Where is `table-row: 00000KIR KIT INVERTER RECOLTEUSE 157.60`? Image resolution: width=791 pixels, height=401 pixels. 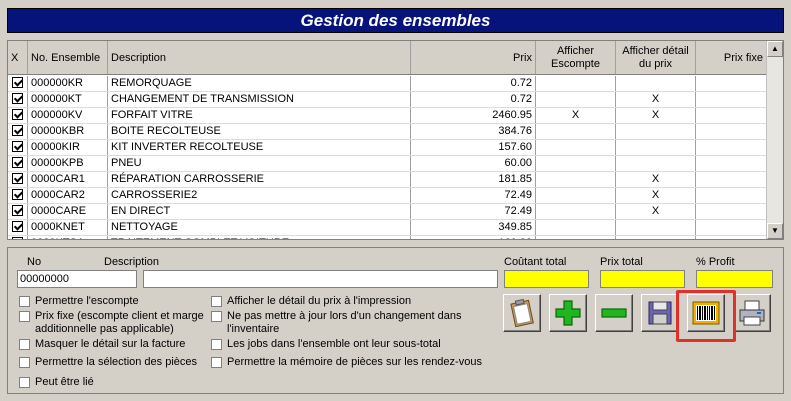 table-row: 00000KIR KIT INVERTER RECOLTEUSE 157.60 is located at coordinates (387, 148).